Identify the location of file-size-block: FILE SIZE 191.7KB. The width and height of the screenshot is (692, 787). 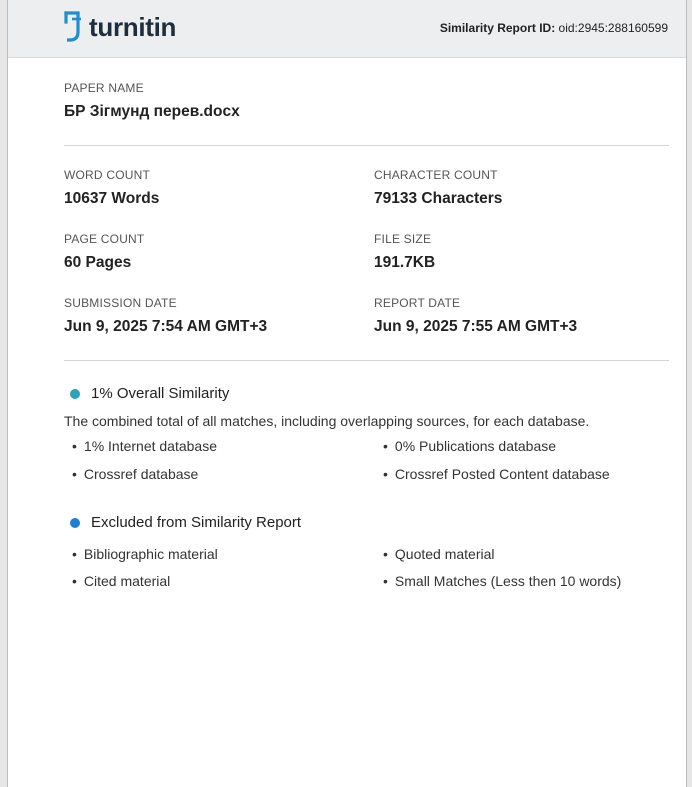
(404, 252).